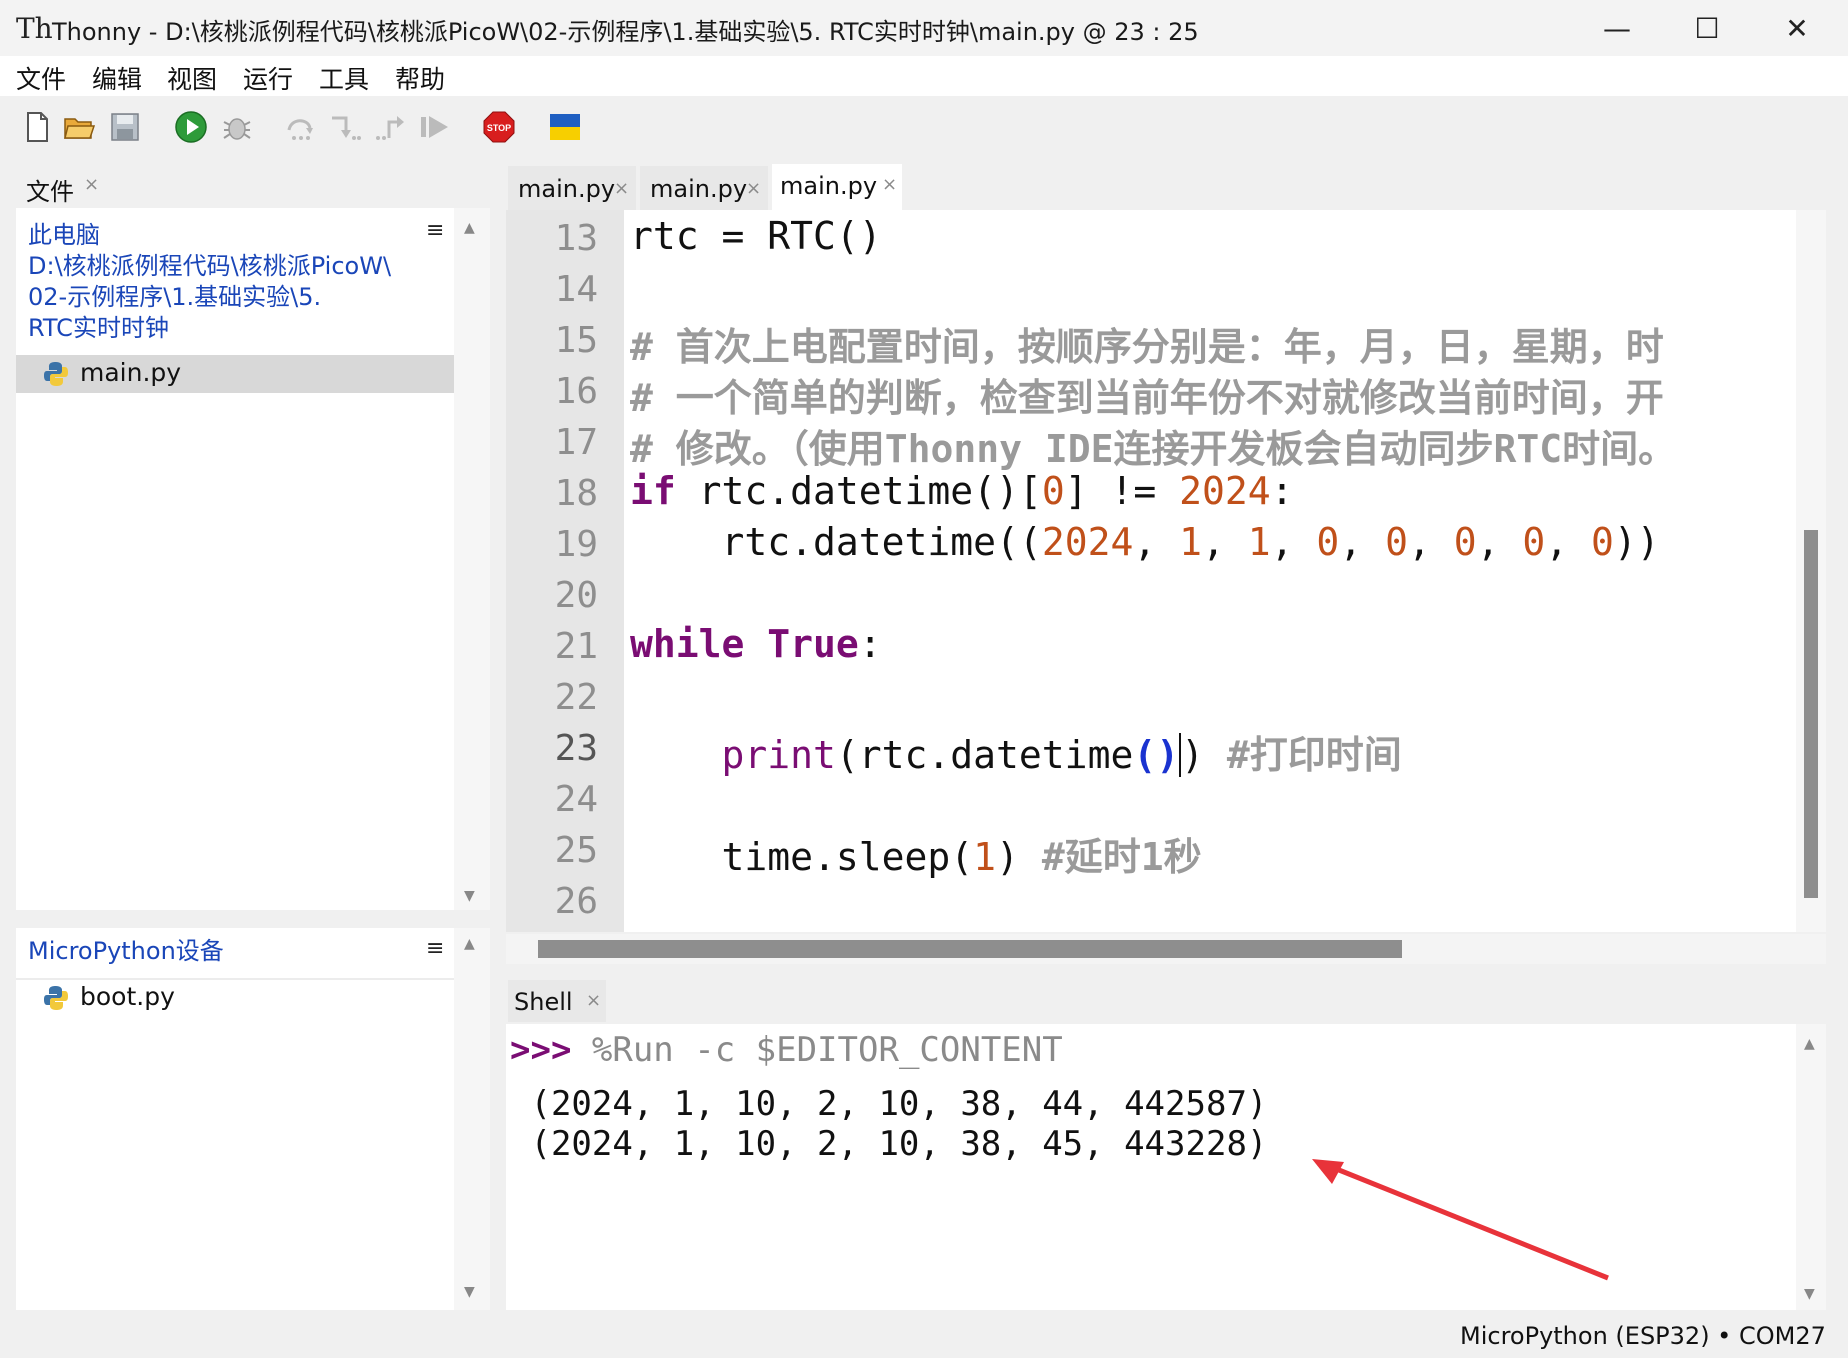 This screenshot has width=1848, height=1358. What do you see at coordinates (50, 192) in the screenshot?
I see `files-tab-label: 文件` at bounding box center [50, 192].